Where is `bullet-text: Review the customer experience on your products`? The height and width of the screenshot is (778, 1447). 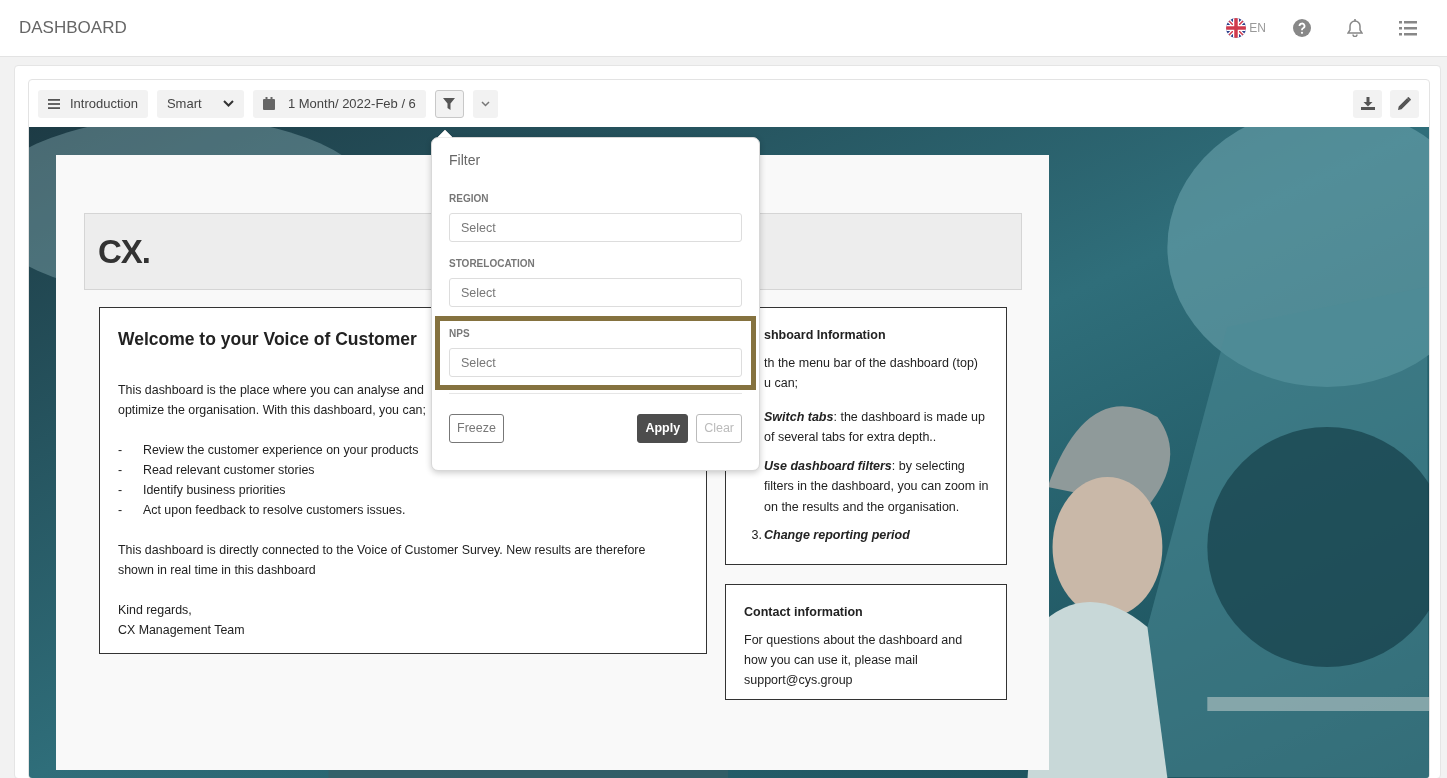
bullet-text: Review the customer experience on your products is located at coordinates (281, 451).